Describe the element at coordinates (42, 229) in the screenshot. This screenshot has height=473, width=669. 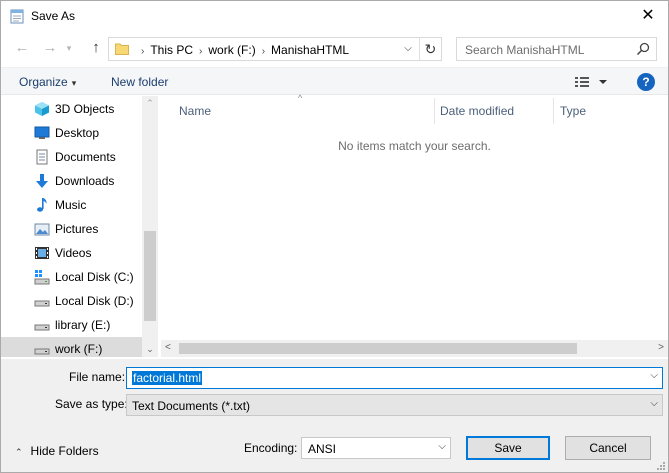
I see `pictures-icon` at that location.